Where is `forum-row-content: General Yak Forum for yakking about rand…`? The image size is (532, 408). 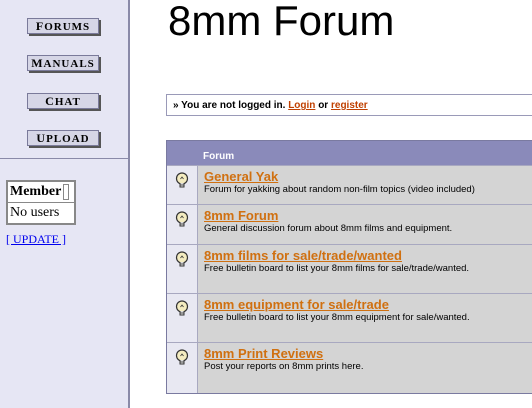
forum-row-content: General Yak Forum for yakking about rand… is located at coordinates (365, 185).